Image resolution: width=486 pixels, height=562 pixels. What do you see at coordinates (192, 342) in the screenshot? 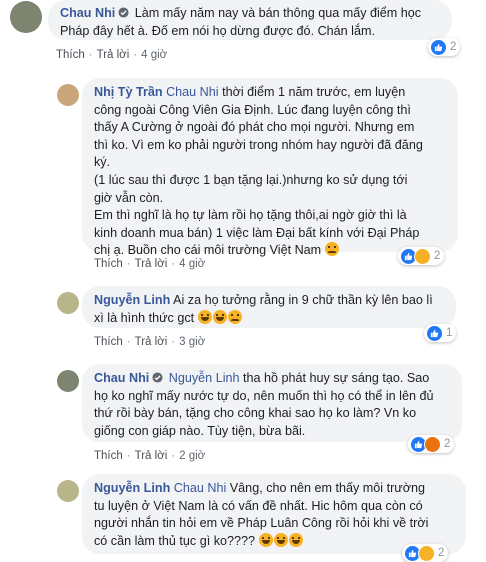
I see `timestamp: 3 giờ` at bounding box center [192, 342].